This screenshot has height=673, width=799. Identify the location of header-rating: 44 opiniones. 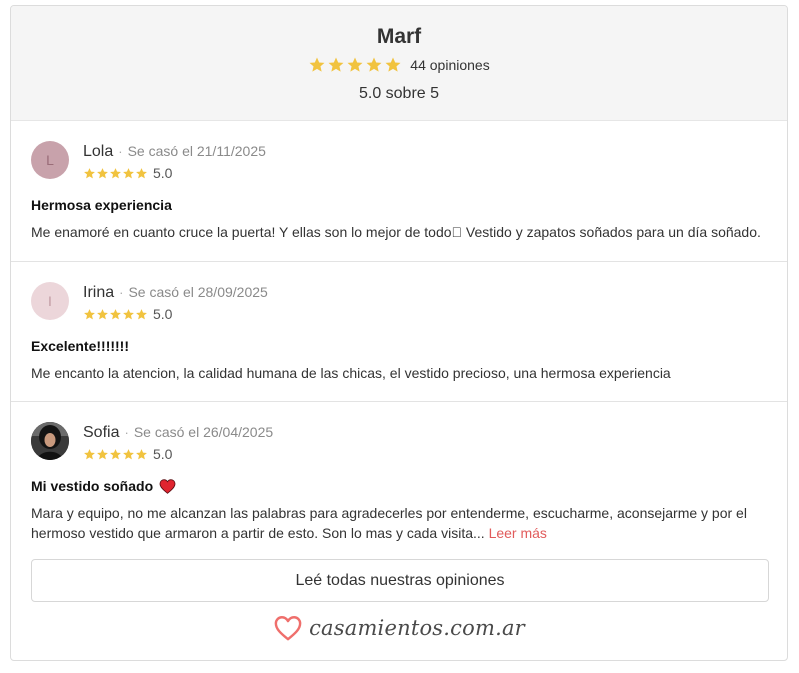
(399, 65).